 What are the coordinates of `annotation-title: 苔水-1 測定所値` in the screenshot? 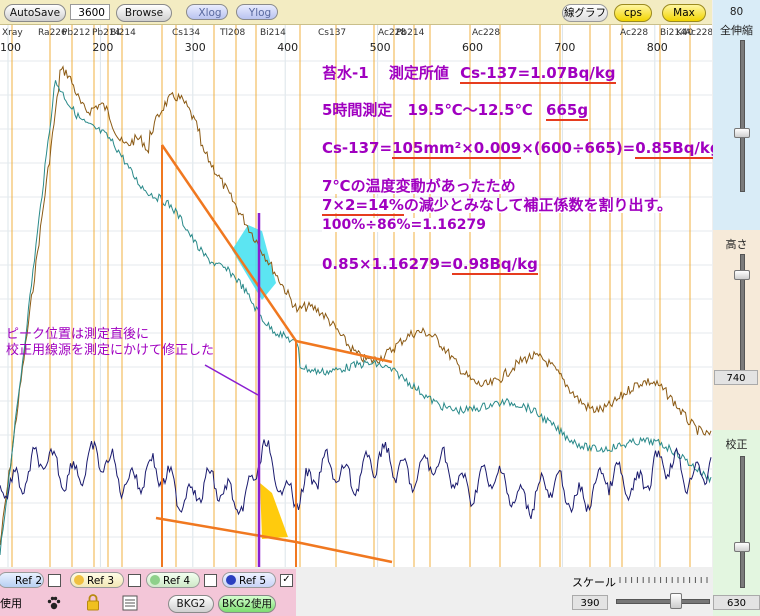 It's located at (385, 73).